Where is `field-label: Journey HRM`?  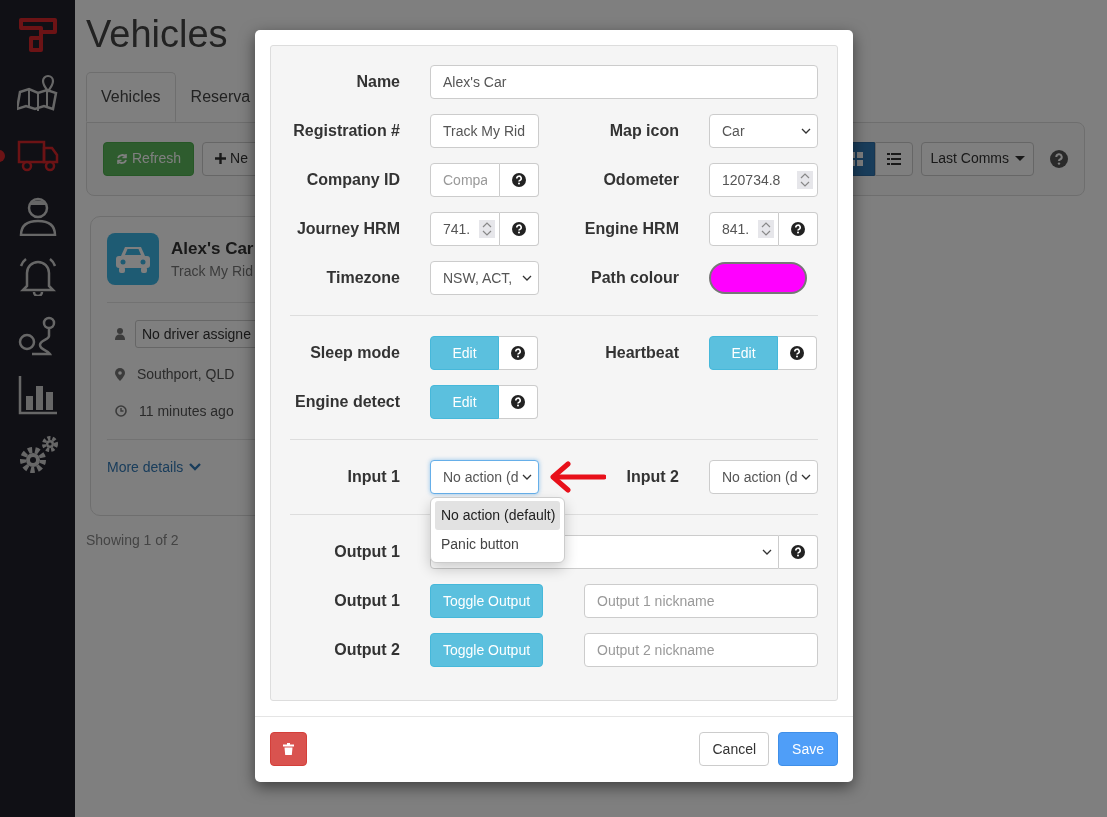
field-label: Journey HRM is located at coordinates (348, 229).